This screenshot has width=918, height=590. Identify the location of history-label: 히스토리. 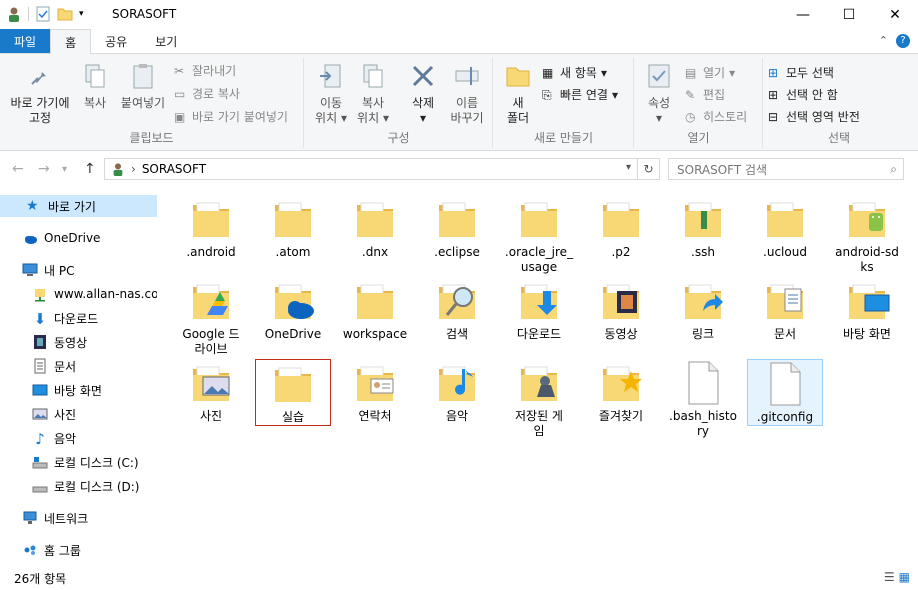
(725, 117).